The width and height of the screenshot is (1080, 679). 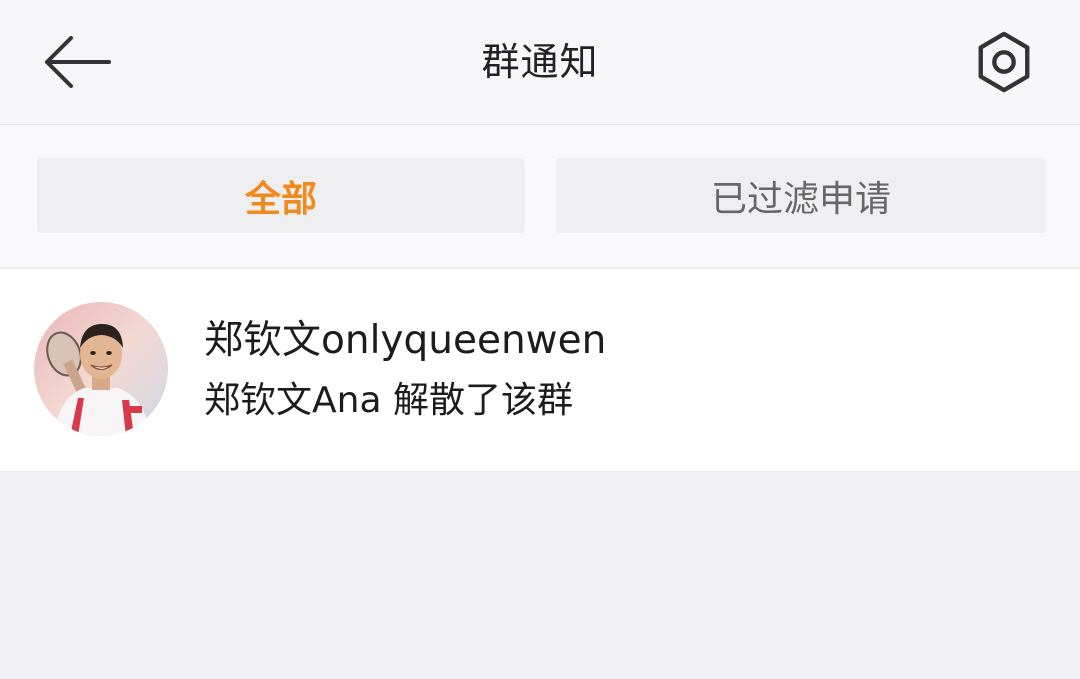 What do you see at coordinates (801, 195) in the screenshot?
I see `tab-filtered-requests: 已过滤申请` at bounding box center [801, 195].